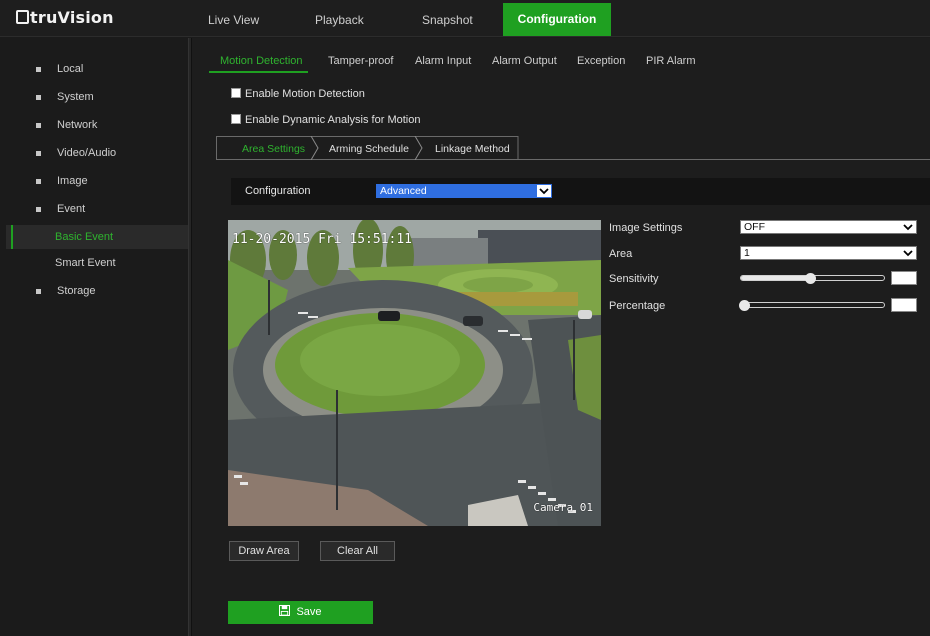 The image size is (930, 636). I want to click on sidebar-item-video-audio: Video/Audio, so click(97, 153).